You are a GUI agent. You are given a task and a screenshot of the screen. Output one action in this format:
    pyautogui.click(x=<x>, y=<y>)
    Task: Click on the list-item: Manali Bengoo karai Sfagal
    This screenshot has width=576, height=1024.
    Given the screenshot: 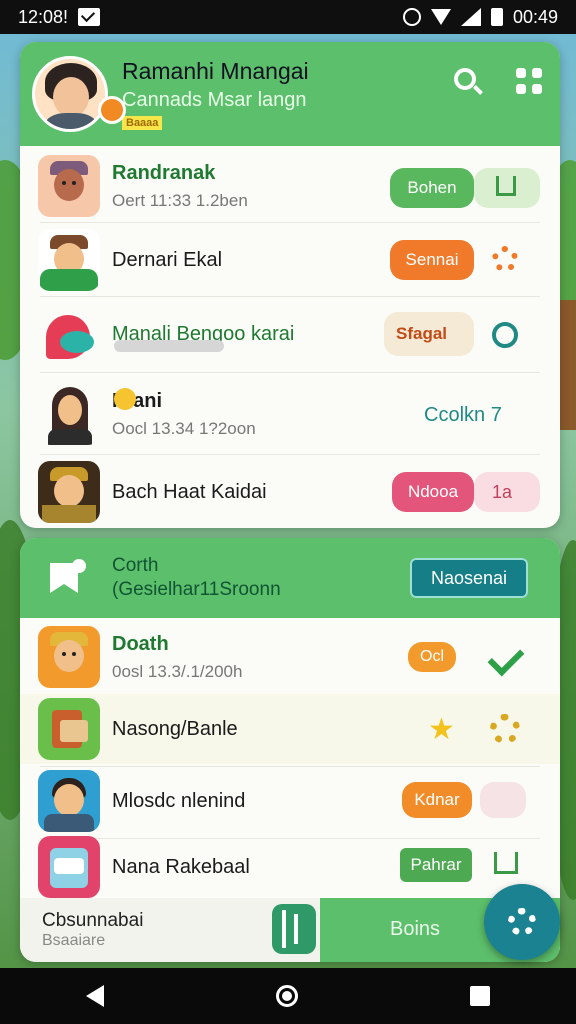 What is the action you would take?
    pyautogui.click(x=290, y=334)
    